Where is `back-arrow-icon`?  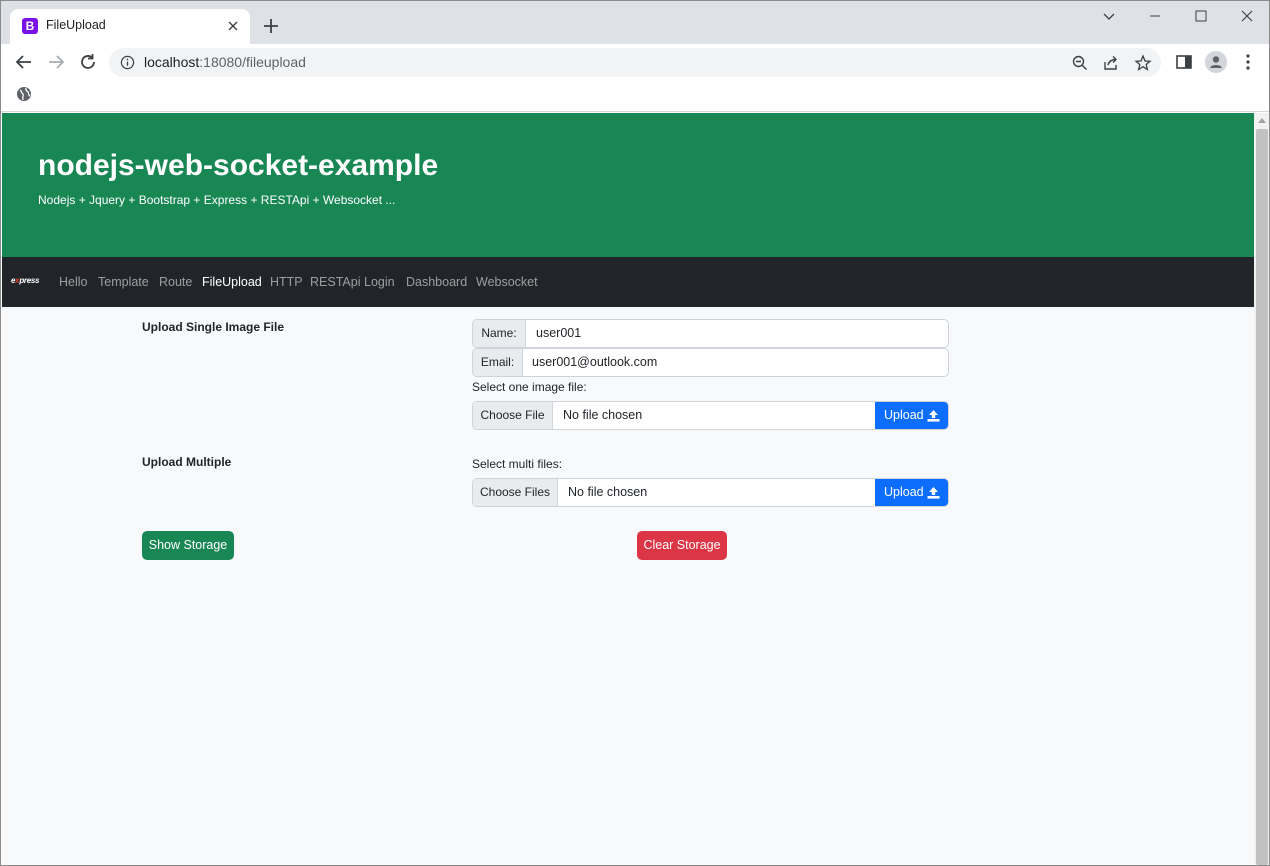
back-arrow-icon is located at coordinates (24, 62).